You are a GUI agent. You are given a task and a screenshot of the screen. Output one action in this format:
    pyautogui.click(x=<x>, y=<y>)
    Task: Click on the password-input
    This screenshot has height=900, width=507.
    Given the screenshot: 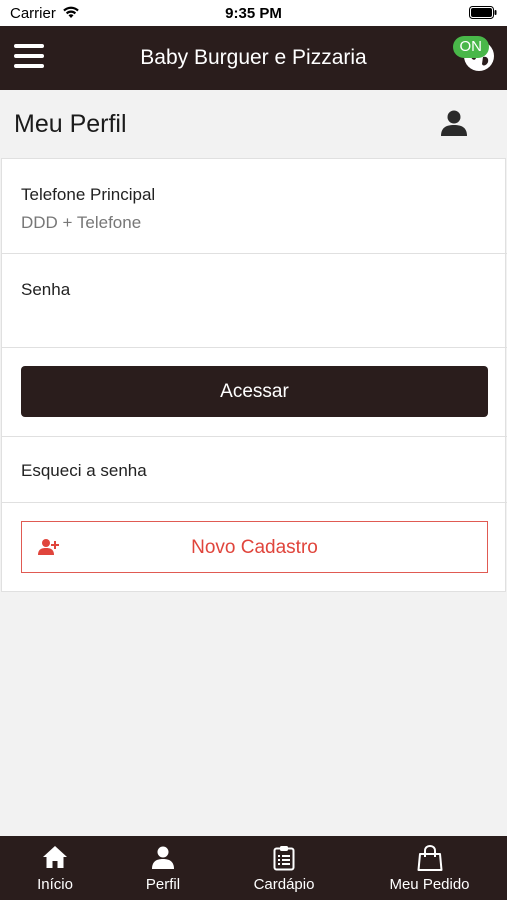 What is the action you would take?
    pyautogui.click(x=251, y=318)
    